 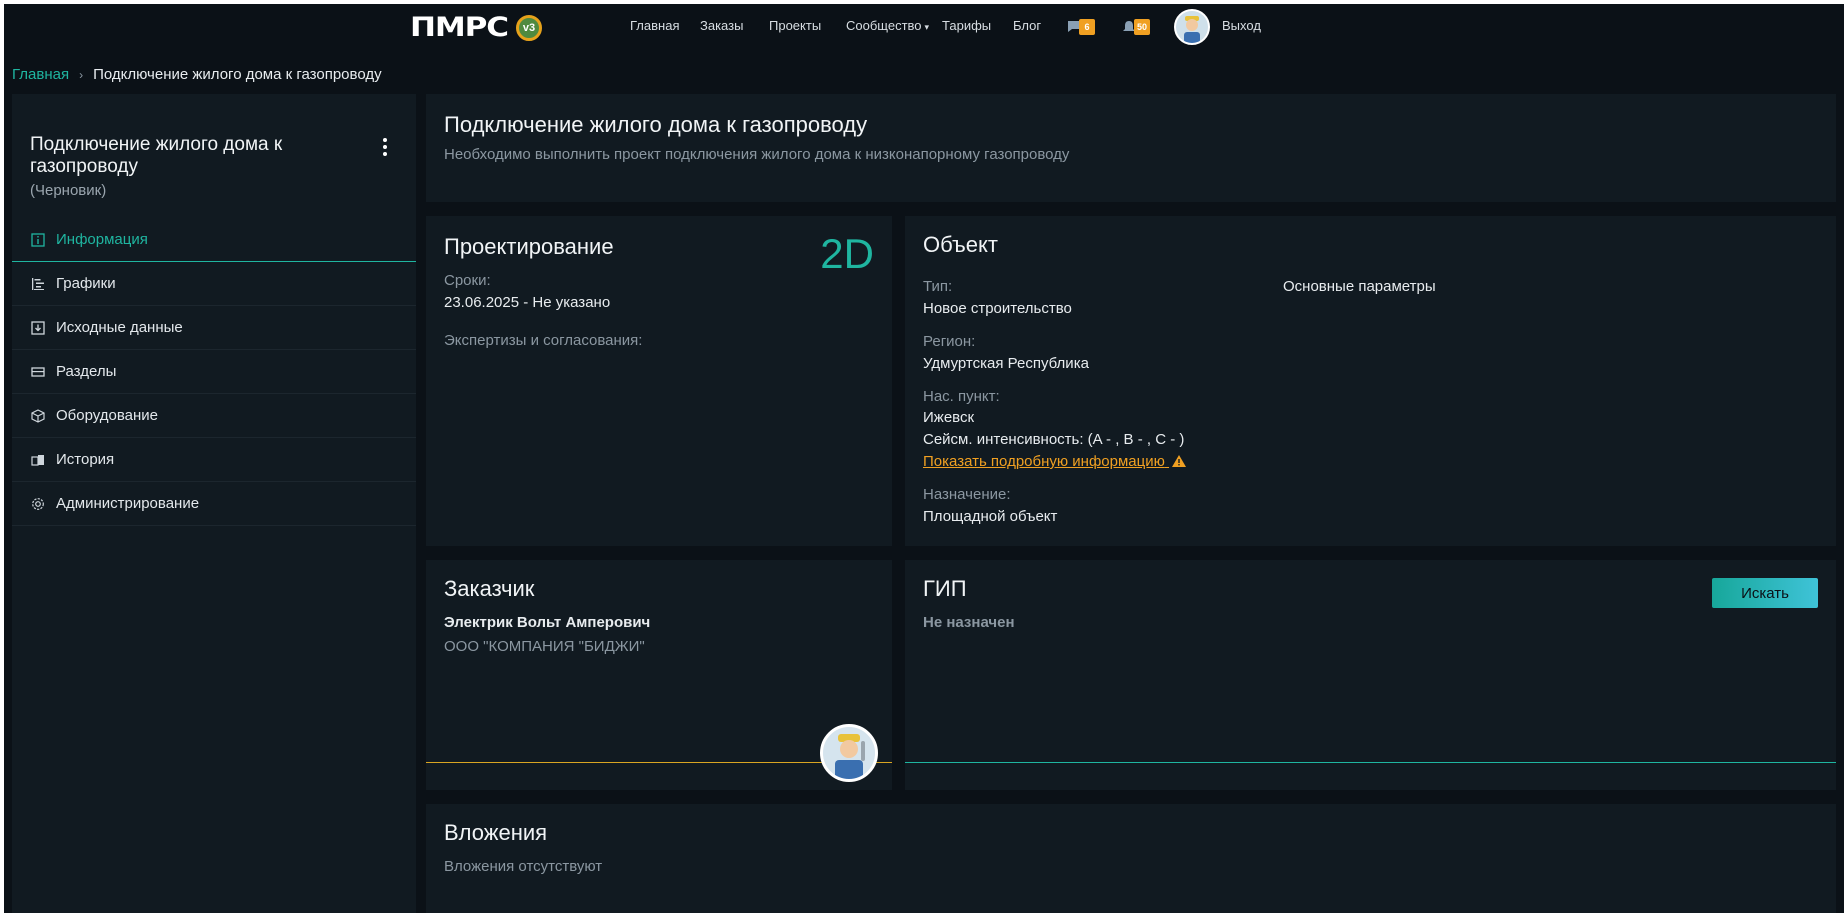 I want to click on gear-icon, so click(x=38, y=504).